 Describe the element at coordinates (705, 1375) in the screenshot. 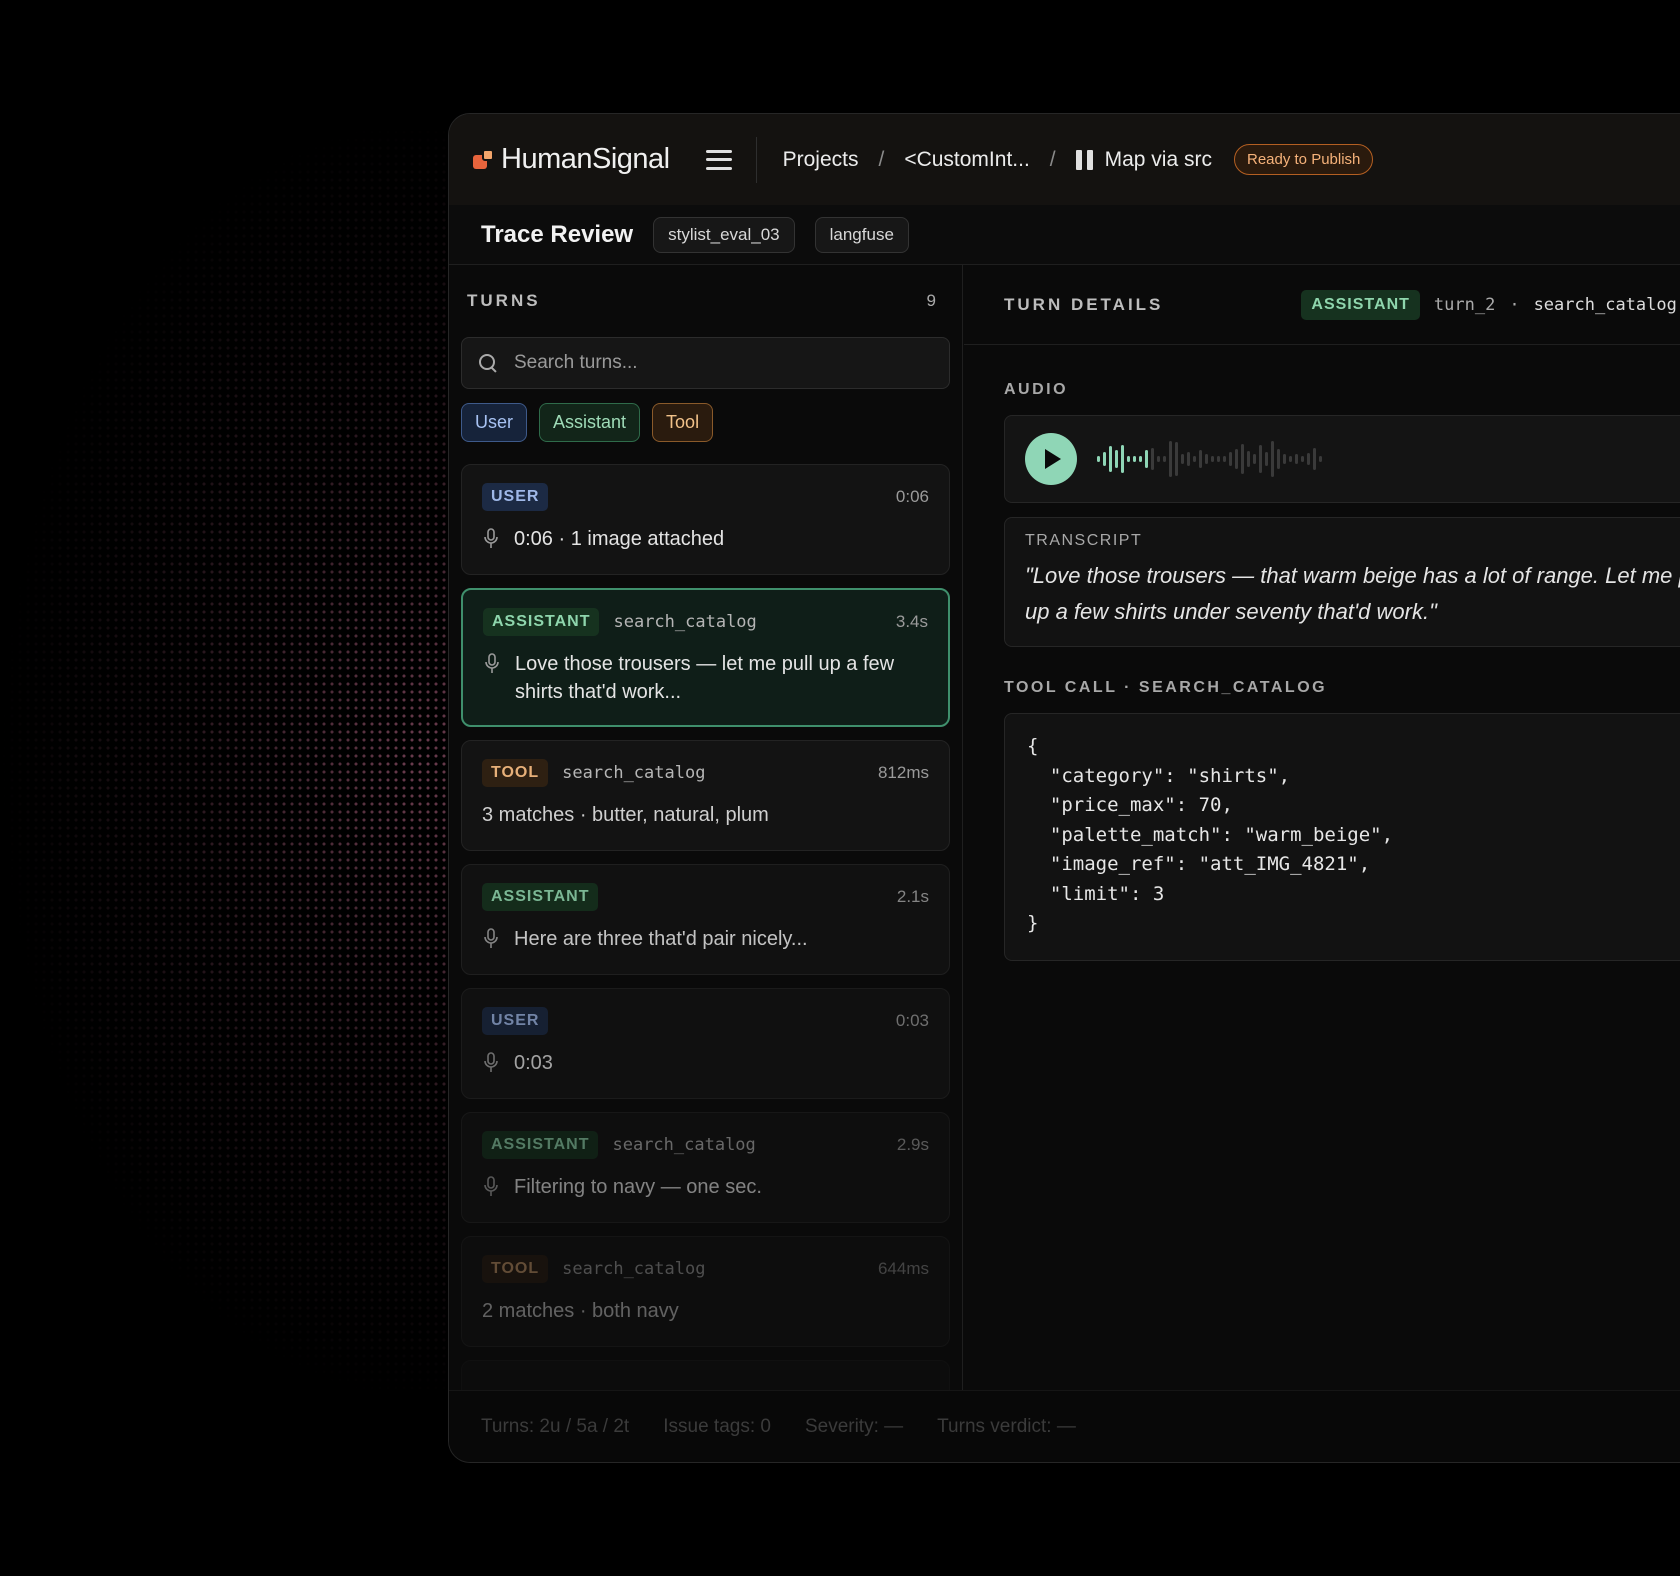

I see `turn-item-partial` at that location.